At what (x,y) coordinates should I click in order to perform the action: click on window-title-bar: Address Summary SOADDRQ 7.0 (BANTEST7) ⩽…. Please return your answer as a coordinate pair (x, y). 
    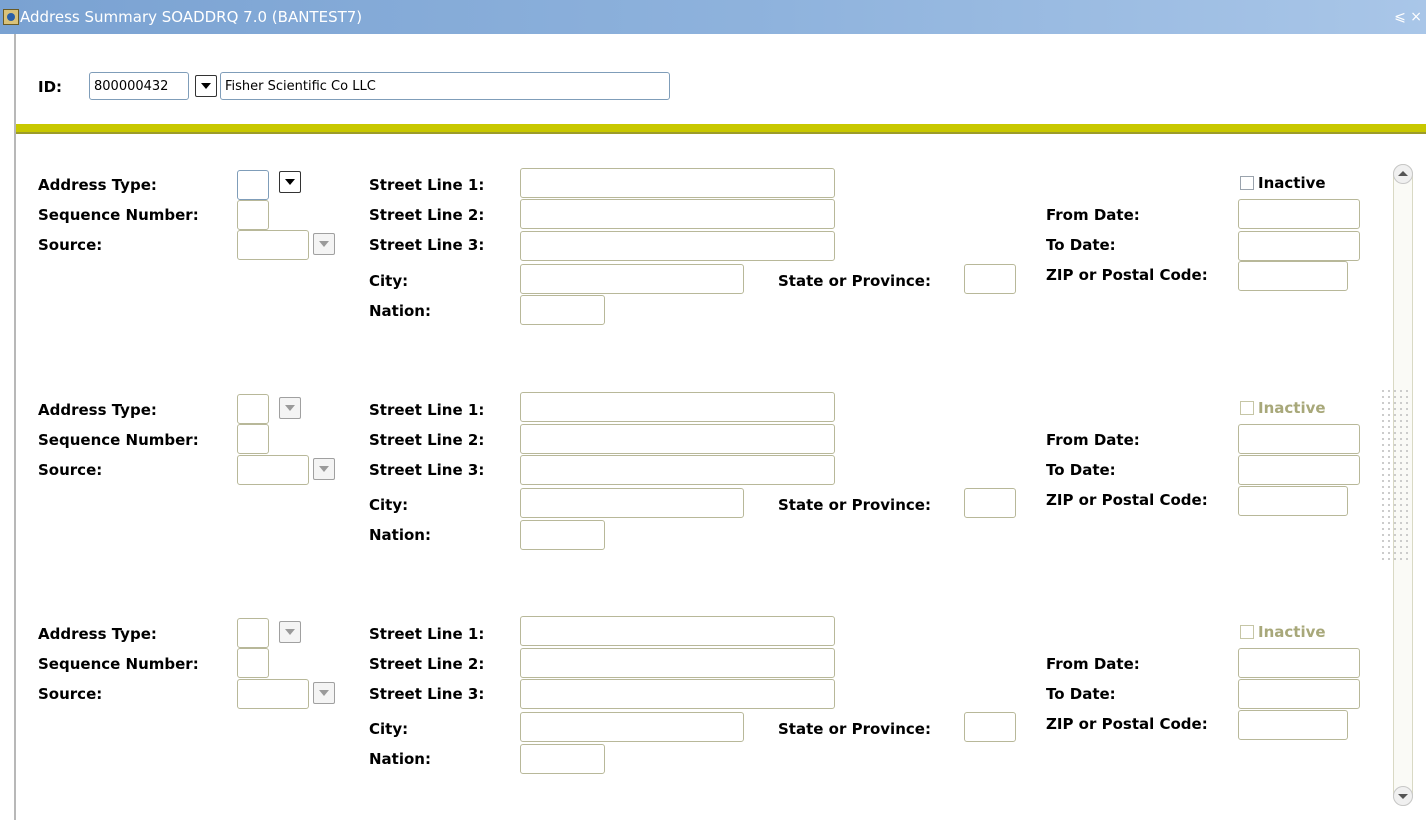
    Looking at the image, I should click on (713, 17).